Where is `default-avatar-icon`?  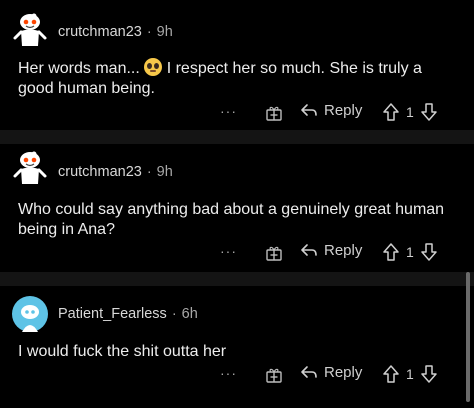 default-avatar-icon is located at coordinates (30, 314).